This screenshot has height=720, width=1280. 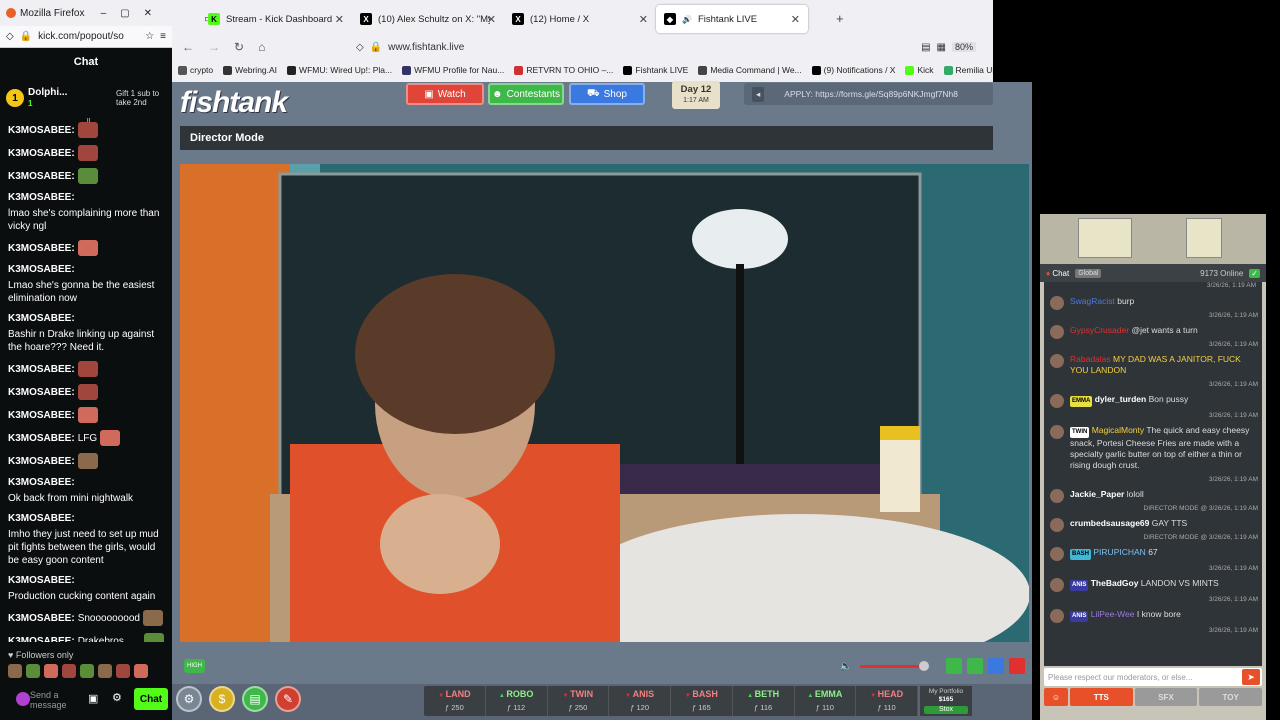 What do you see at coordinates (445, 94) in the screenshot?
I see `watch-button: ▣ Watch` at bounding box center [445, 94].